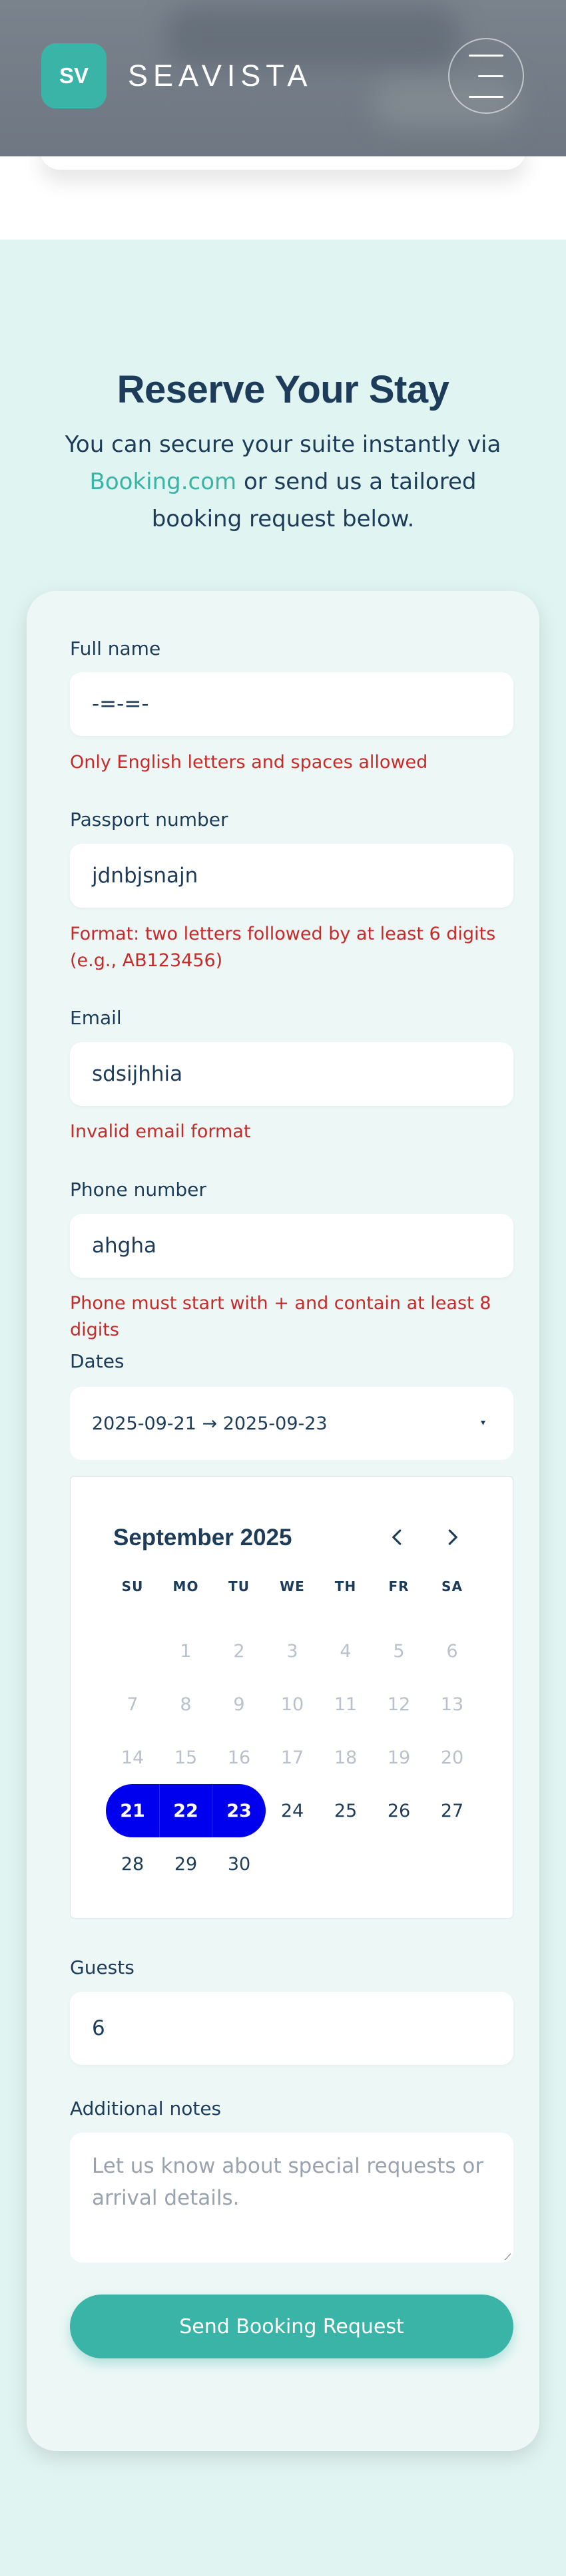  Describe the element at coordinates (346, 1758) in the screenshot. I see `calendar-day: 18` at that location.